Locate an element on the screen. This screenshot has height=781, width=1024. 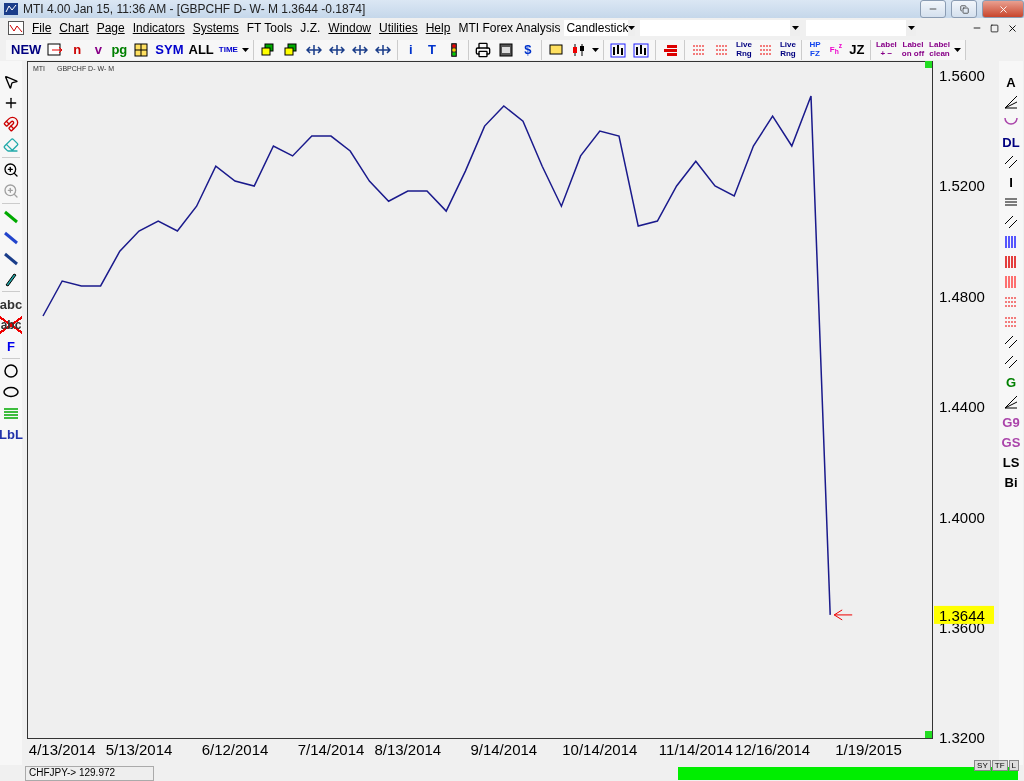
menu-item: MTI Forex Analysis is located at coordinates (509, 28).